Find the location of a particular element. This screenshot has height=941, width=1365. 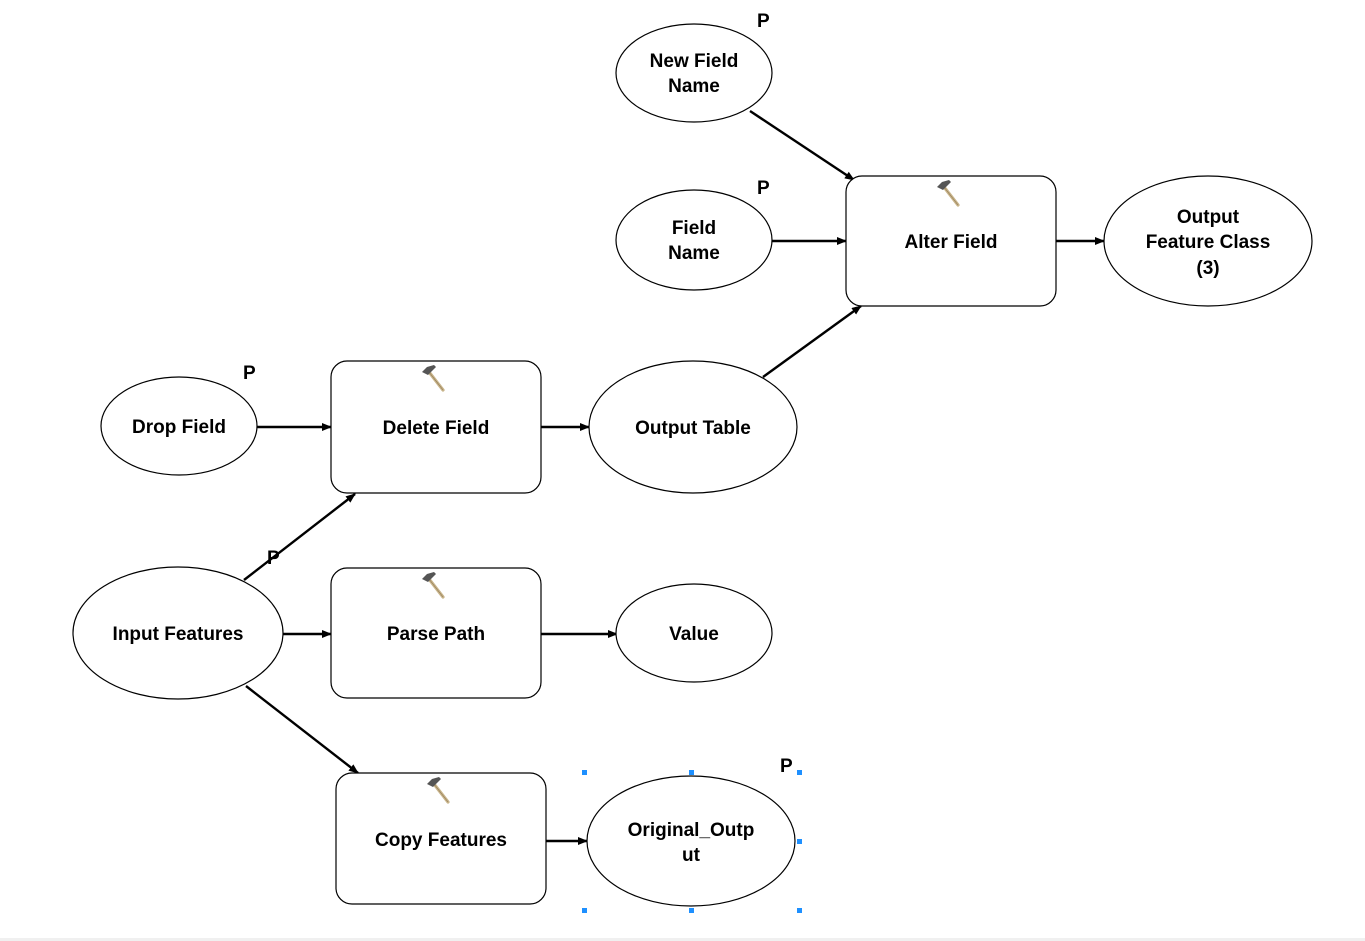

variable-output-table: Output Table is located at coordinates (693, 427).